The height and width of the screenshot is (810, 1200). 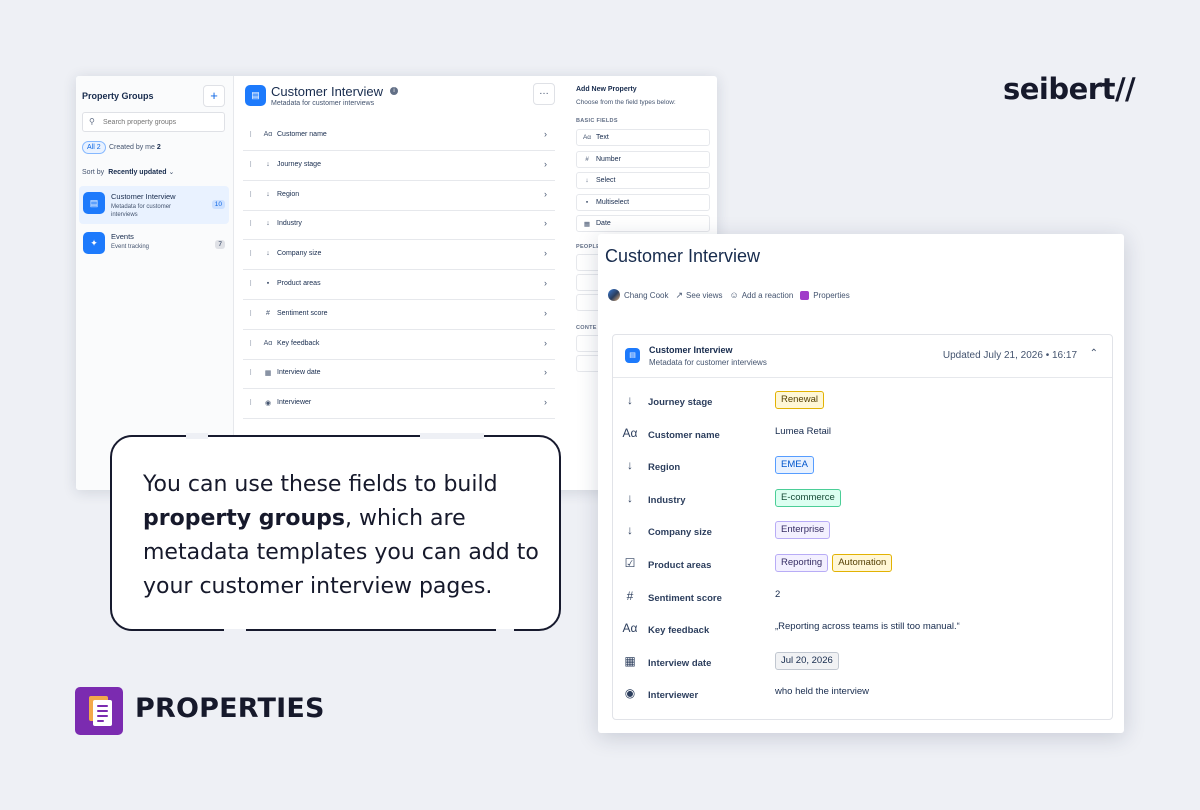 What do you see at coordinates (862, 471) in the screenshot?
I see `property-row: ↓ Region EMEA` at bounding box center [862, 471].